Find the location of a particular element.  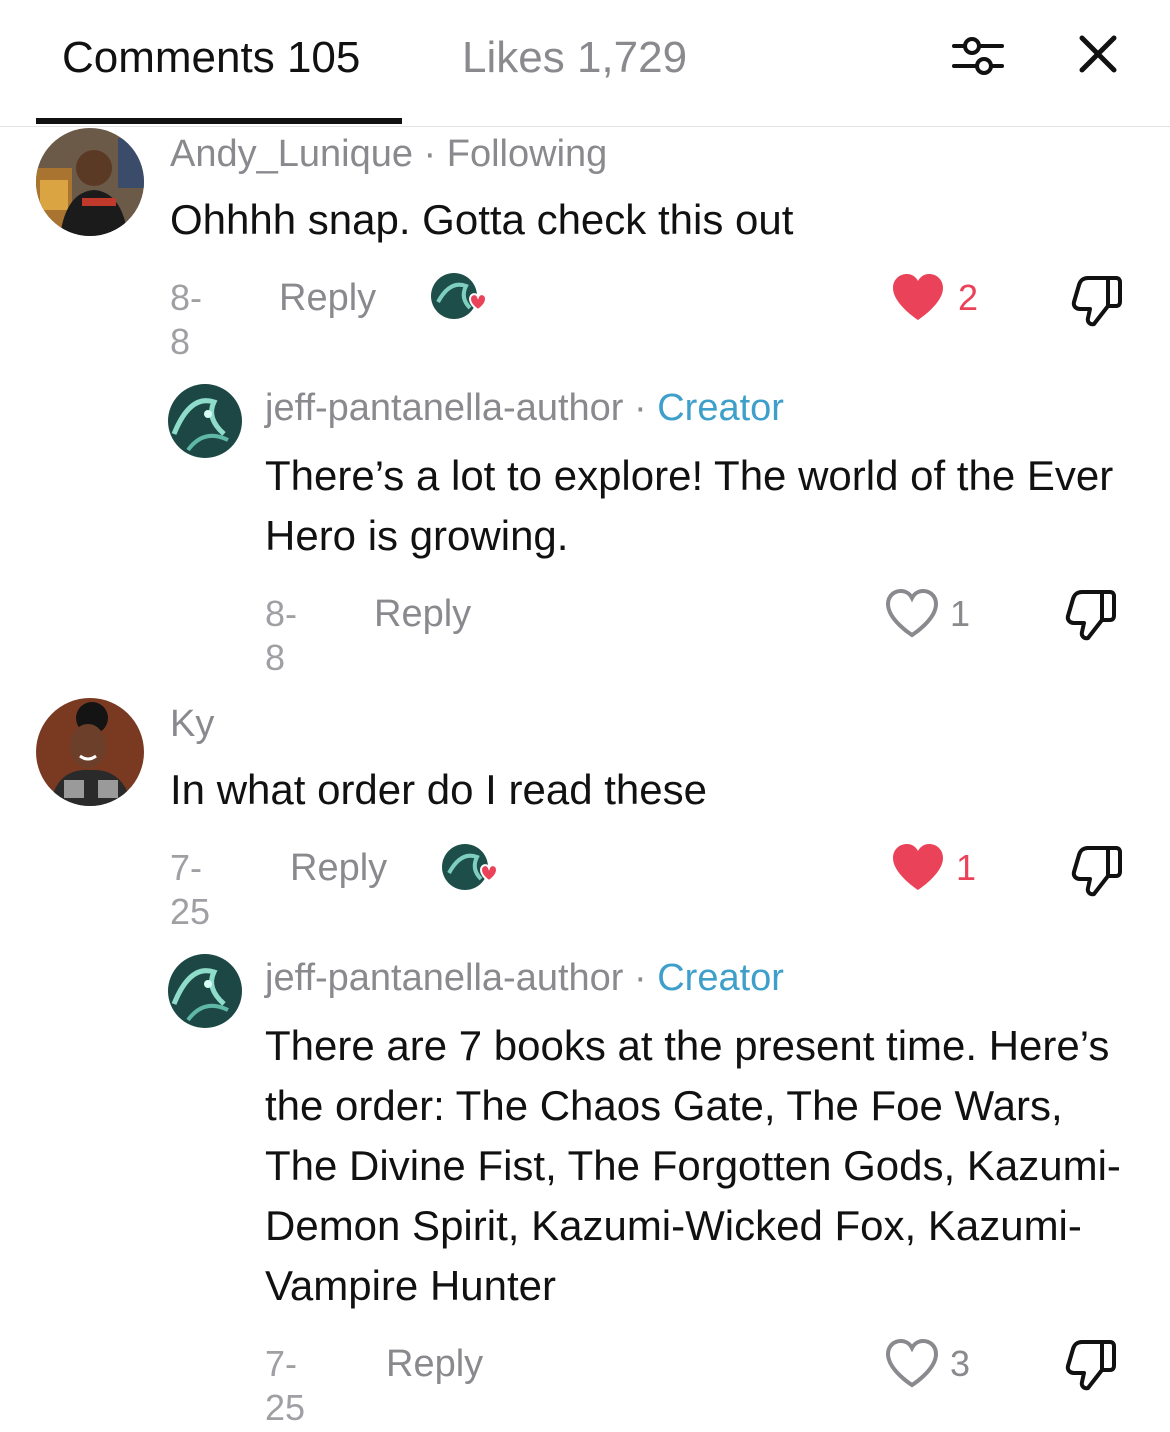

like-count: 2 is located at coordinates (968, 297).